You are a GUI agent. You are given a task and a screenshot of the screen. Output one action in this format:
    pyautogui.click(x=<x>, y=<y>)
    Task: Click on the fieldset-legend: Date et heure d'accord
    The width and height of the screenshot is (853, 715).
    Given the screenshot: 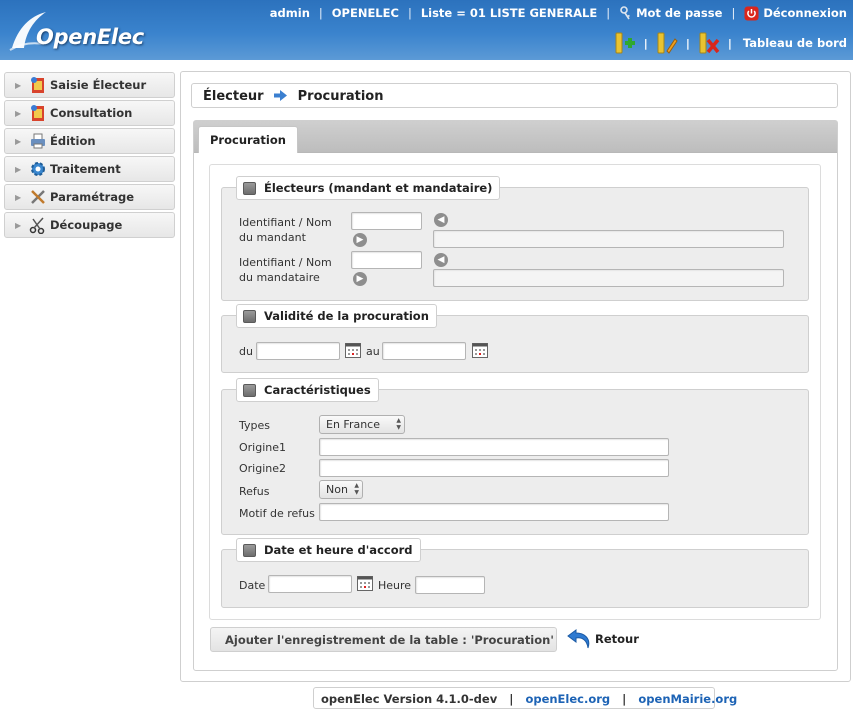 What is the action you would take?
    pyautogui.click(x=328, y=550)
    